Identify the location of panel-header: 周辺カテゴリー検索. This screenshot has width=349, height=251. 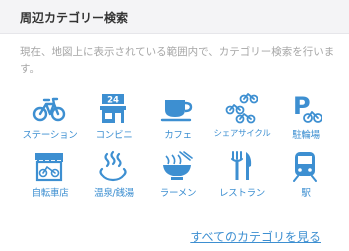
(174, 17).